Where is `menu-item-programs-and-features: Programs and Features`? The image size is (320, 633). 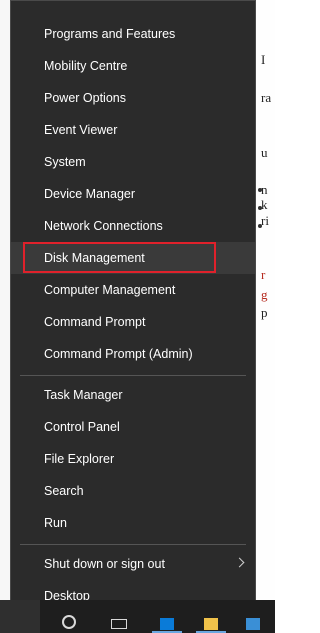 menu-item-programs-and-features: Programs and Features is located at coordinates (133, 34).